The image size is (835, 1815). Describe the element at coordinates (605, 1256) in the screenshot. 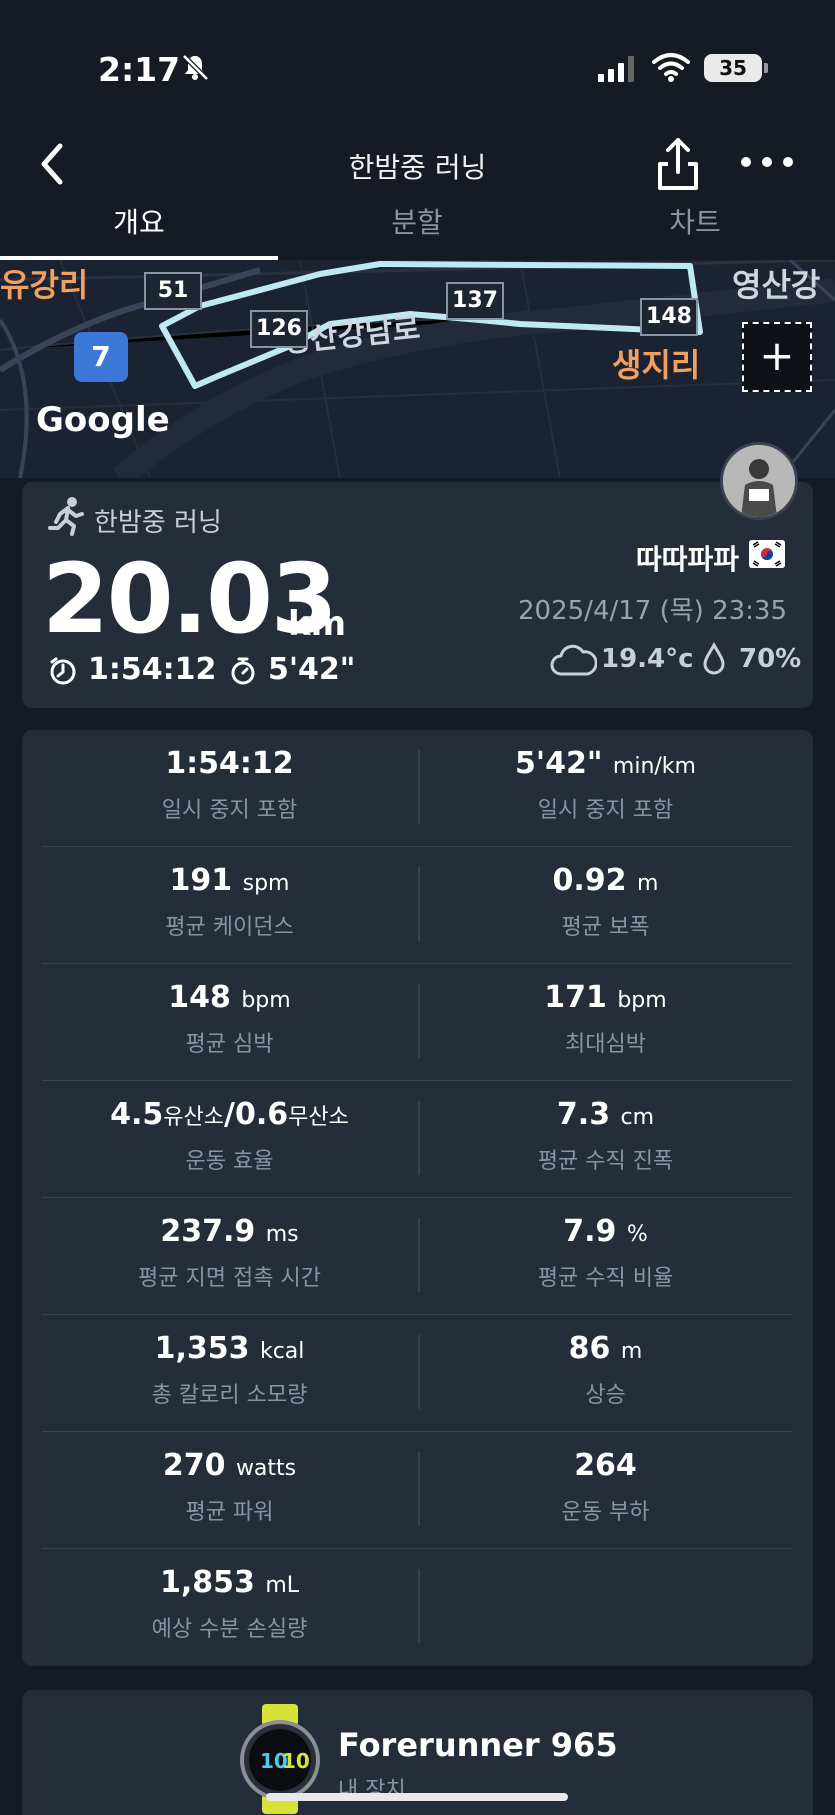

I see `stat-vertical-ratio: 7.9 % 평균 수직 비율` at that location.